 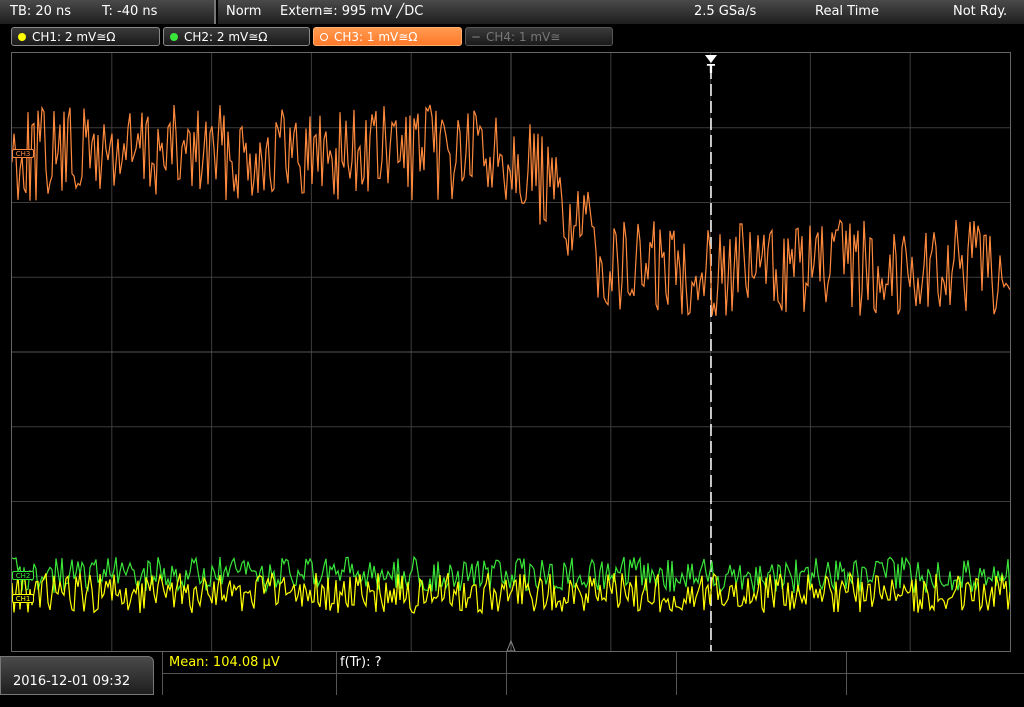 What do you see at coordinates (174, 37) in the screenshot?
I see `ch2-indicator-icon` at bounding box center [174, 37].